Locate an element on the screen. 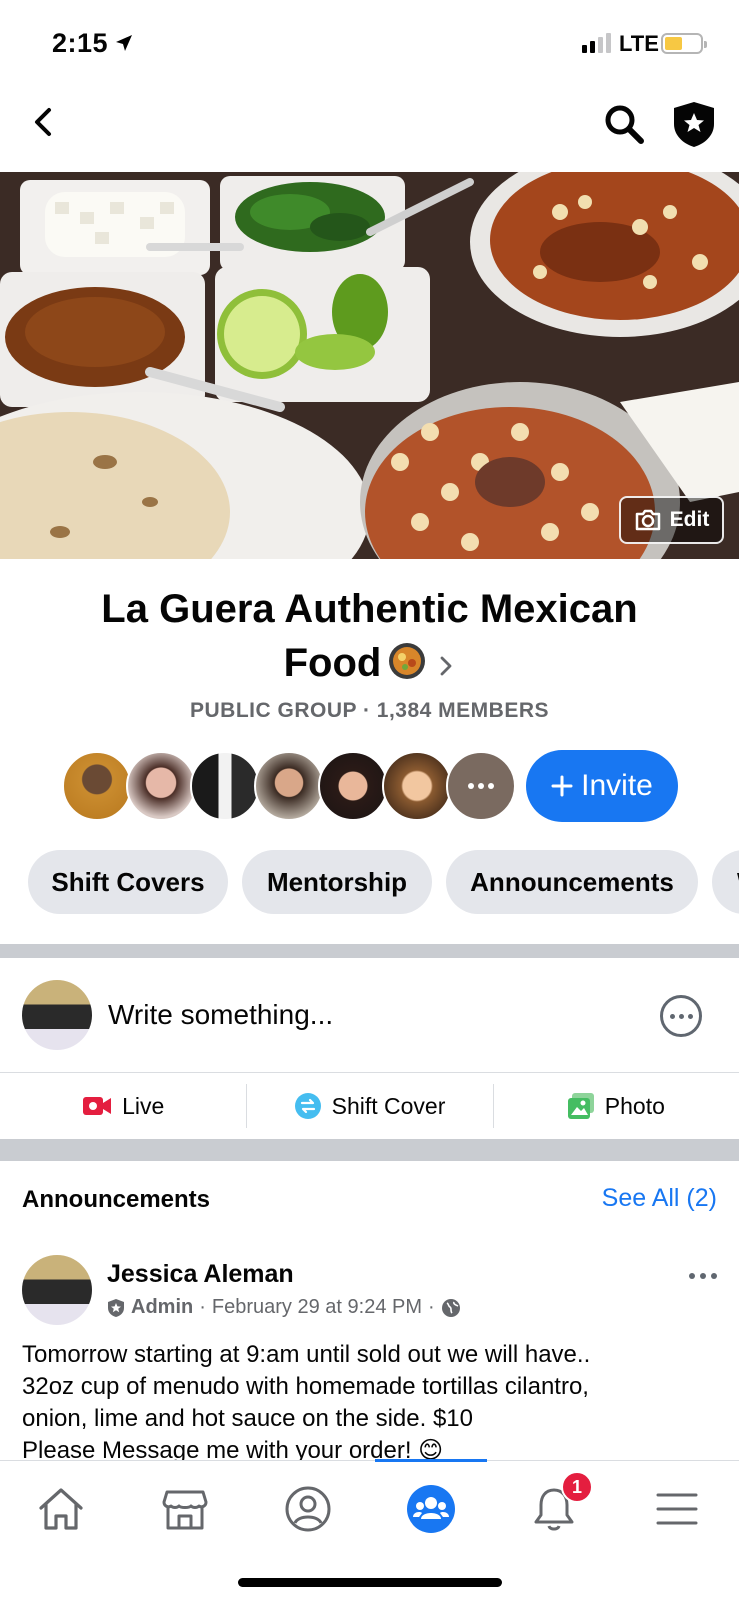  tab-marketplace is located at coordinates (185, 1509).